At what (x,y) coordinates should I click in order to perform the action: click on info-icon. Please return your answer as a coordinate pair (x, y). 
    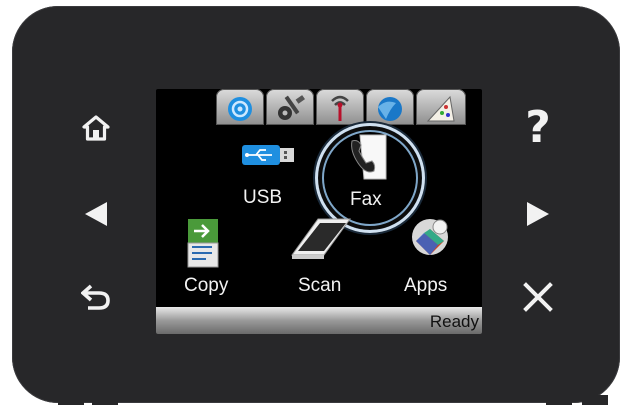
    Looking at the image, I should click on (390, 109).